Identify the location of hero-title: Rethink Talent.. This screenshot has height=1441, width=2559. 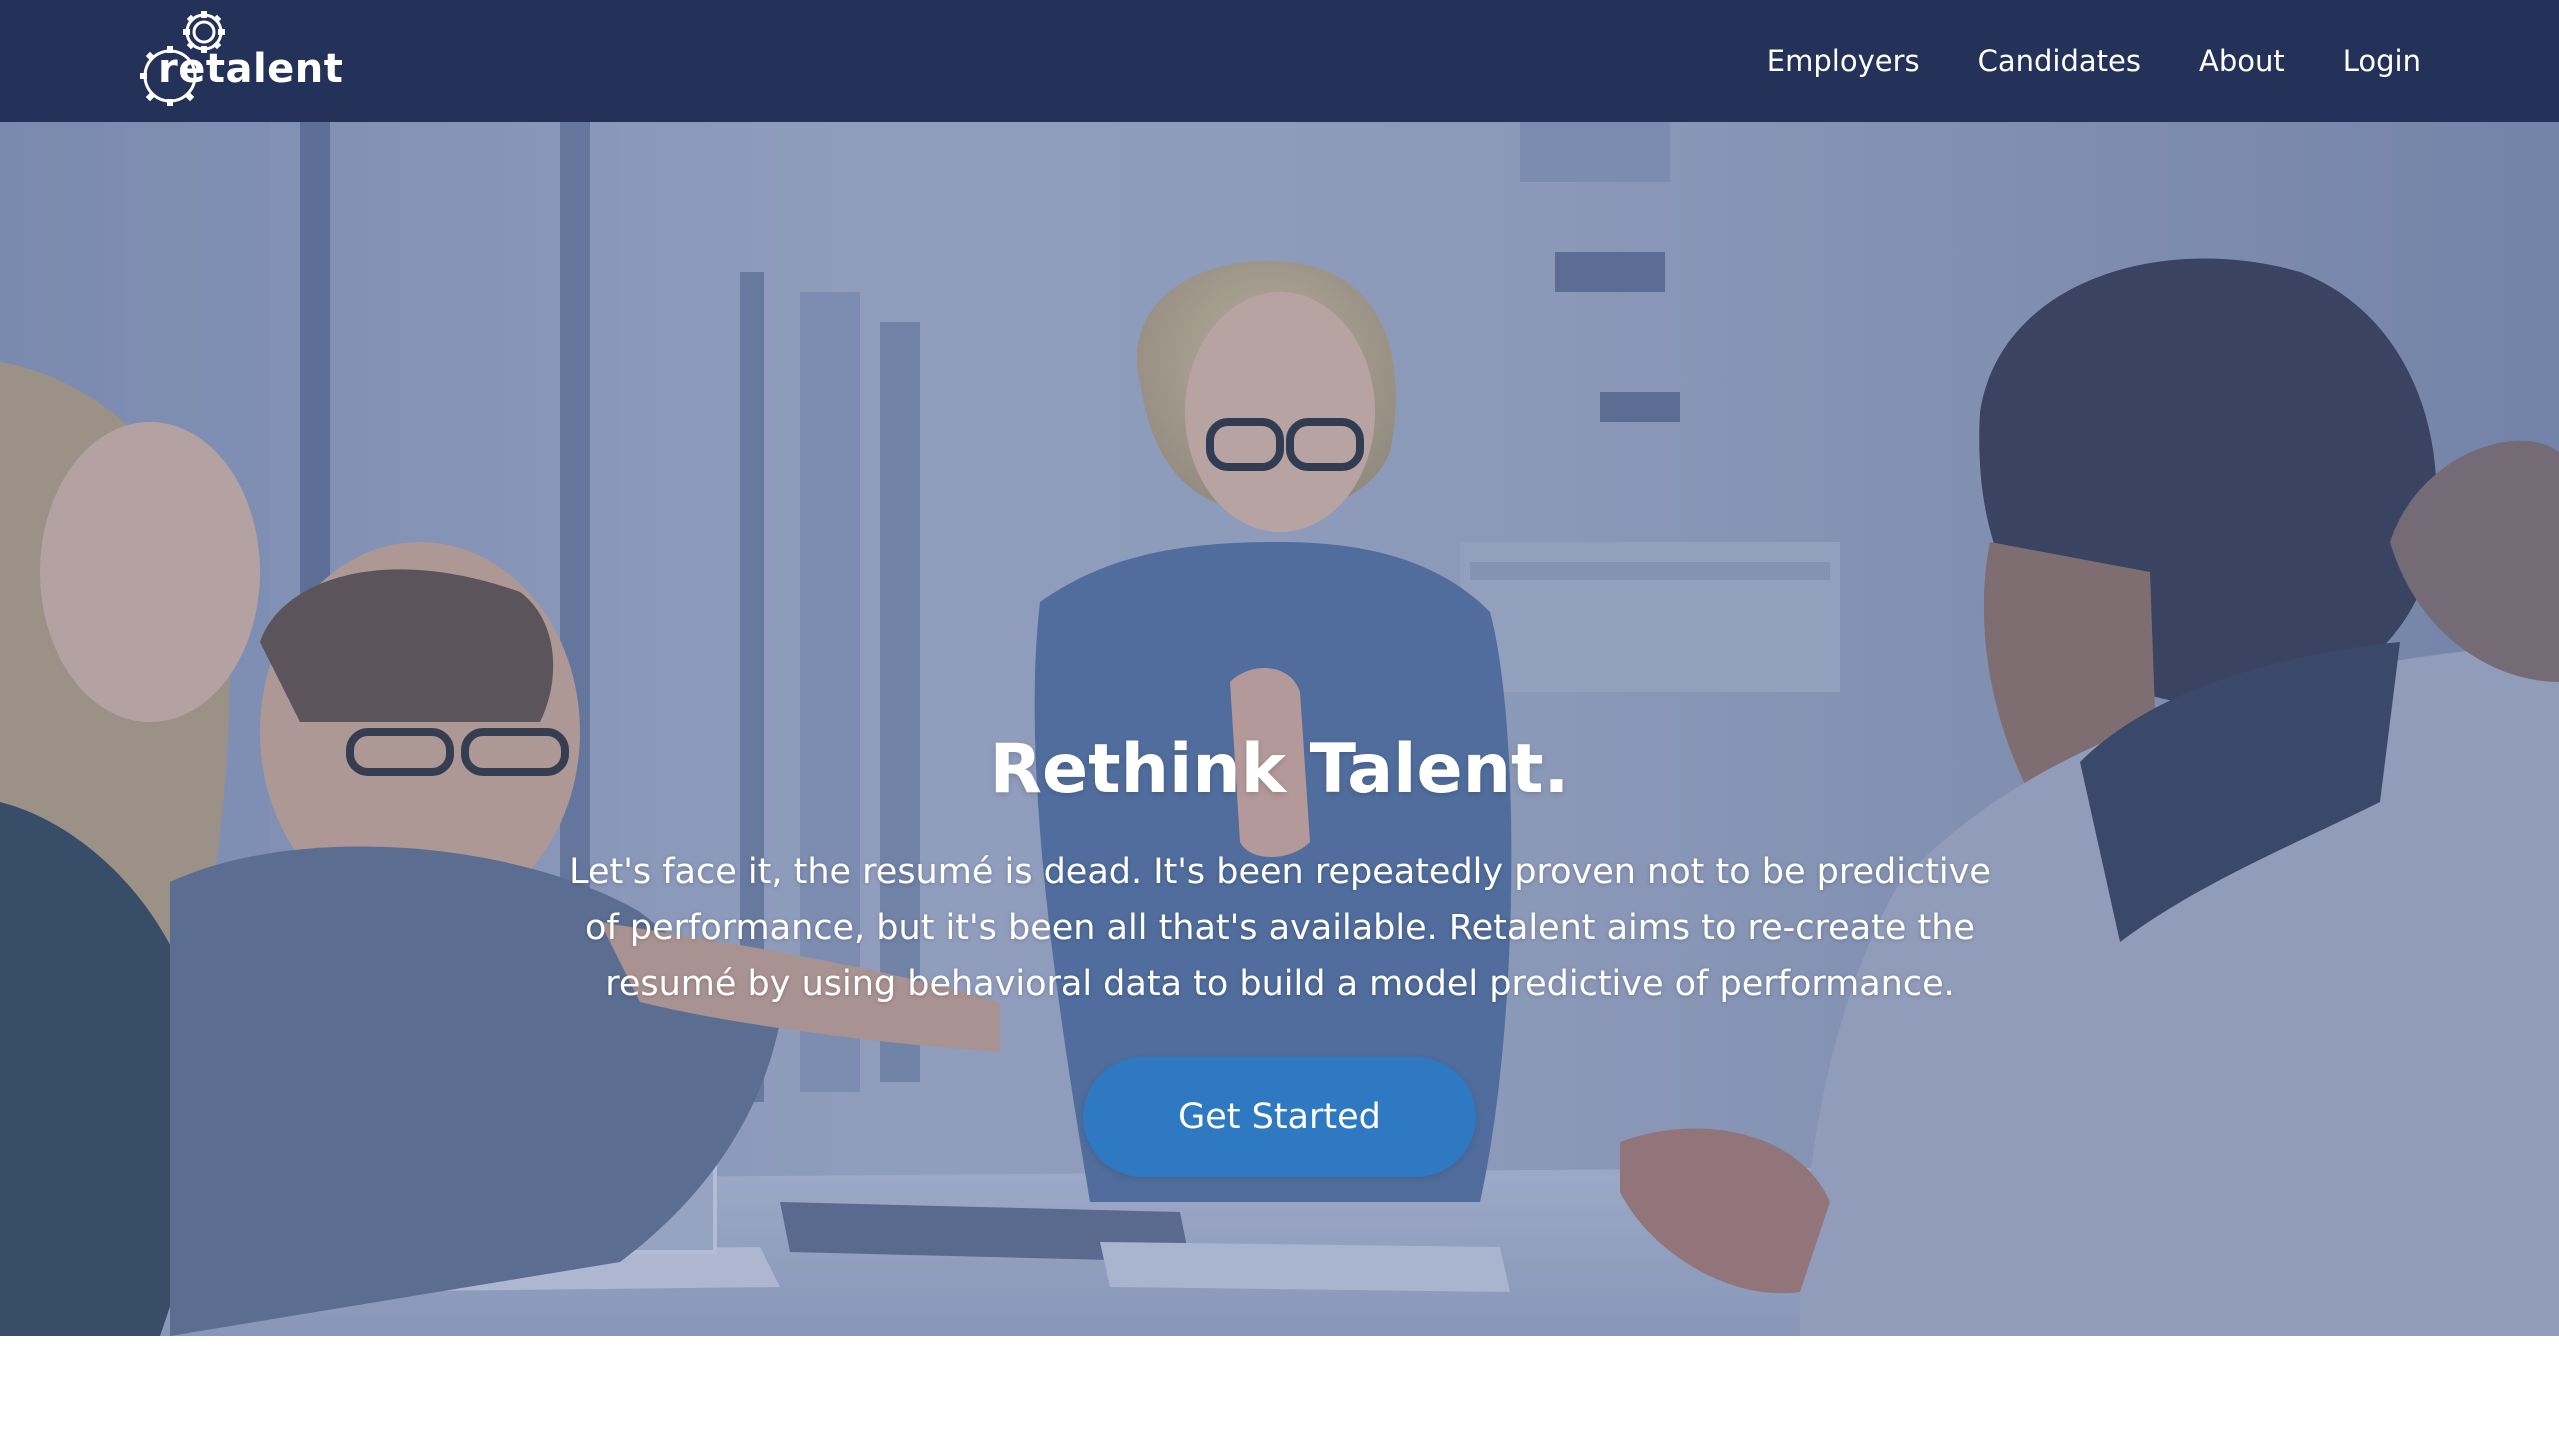
(1279, 769).